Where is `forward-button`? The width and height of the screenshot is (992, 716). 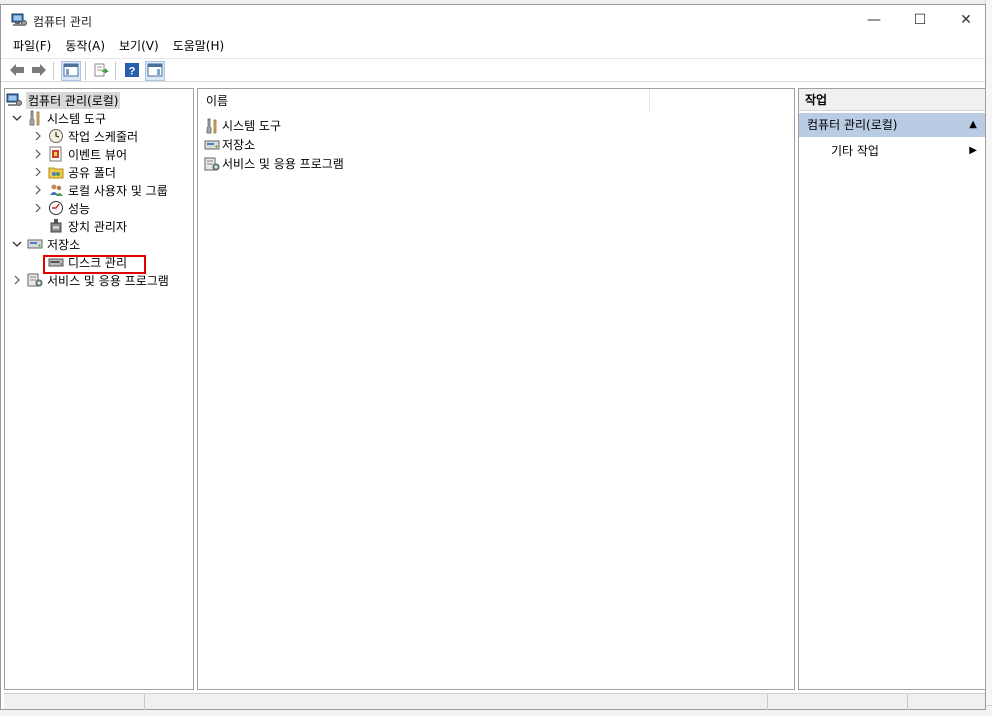 forward-button is located at coordinates (39, 71).